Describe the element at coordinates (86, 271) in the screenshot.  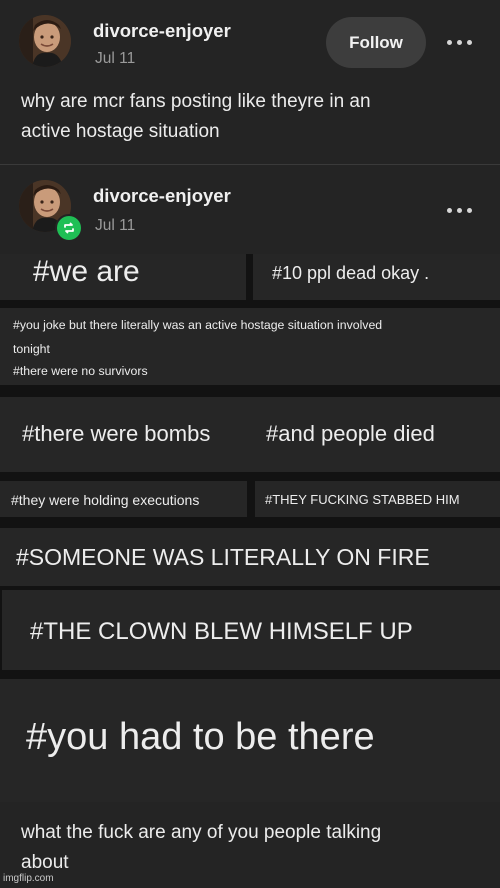
I see `tag-we-are: #we are` at that location.